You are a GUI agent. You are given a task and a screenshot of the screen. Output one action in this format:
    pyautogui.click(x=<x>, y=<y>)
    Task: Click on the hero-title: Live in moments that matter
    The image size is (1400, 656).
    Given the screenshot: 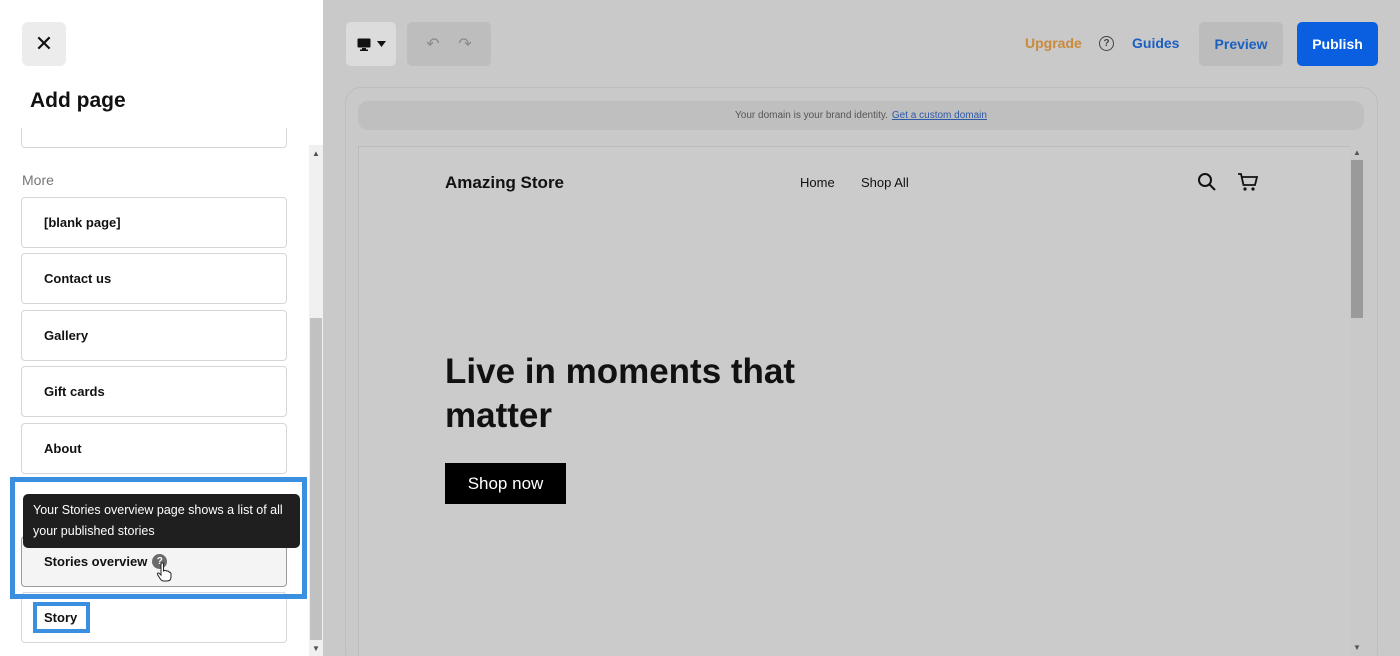 What is the action you would take?
    pyautogui.click(x=620, y=393)
    